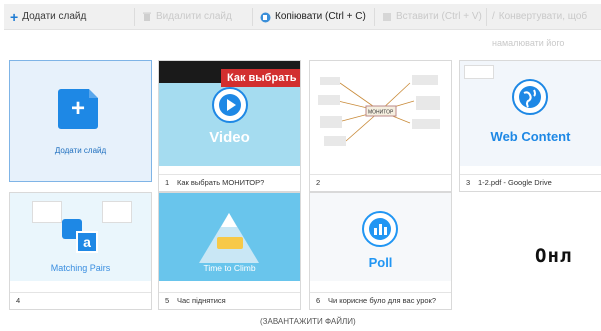 The image size is (601, 331). I want to click on slide-tile-video: Как выбрать Video 1 Как выбрать МОНИТОР?, so click(229, 126).